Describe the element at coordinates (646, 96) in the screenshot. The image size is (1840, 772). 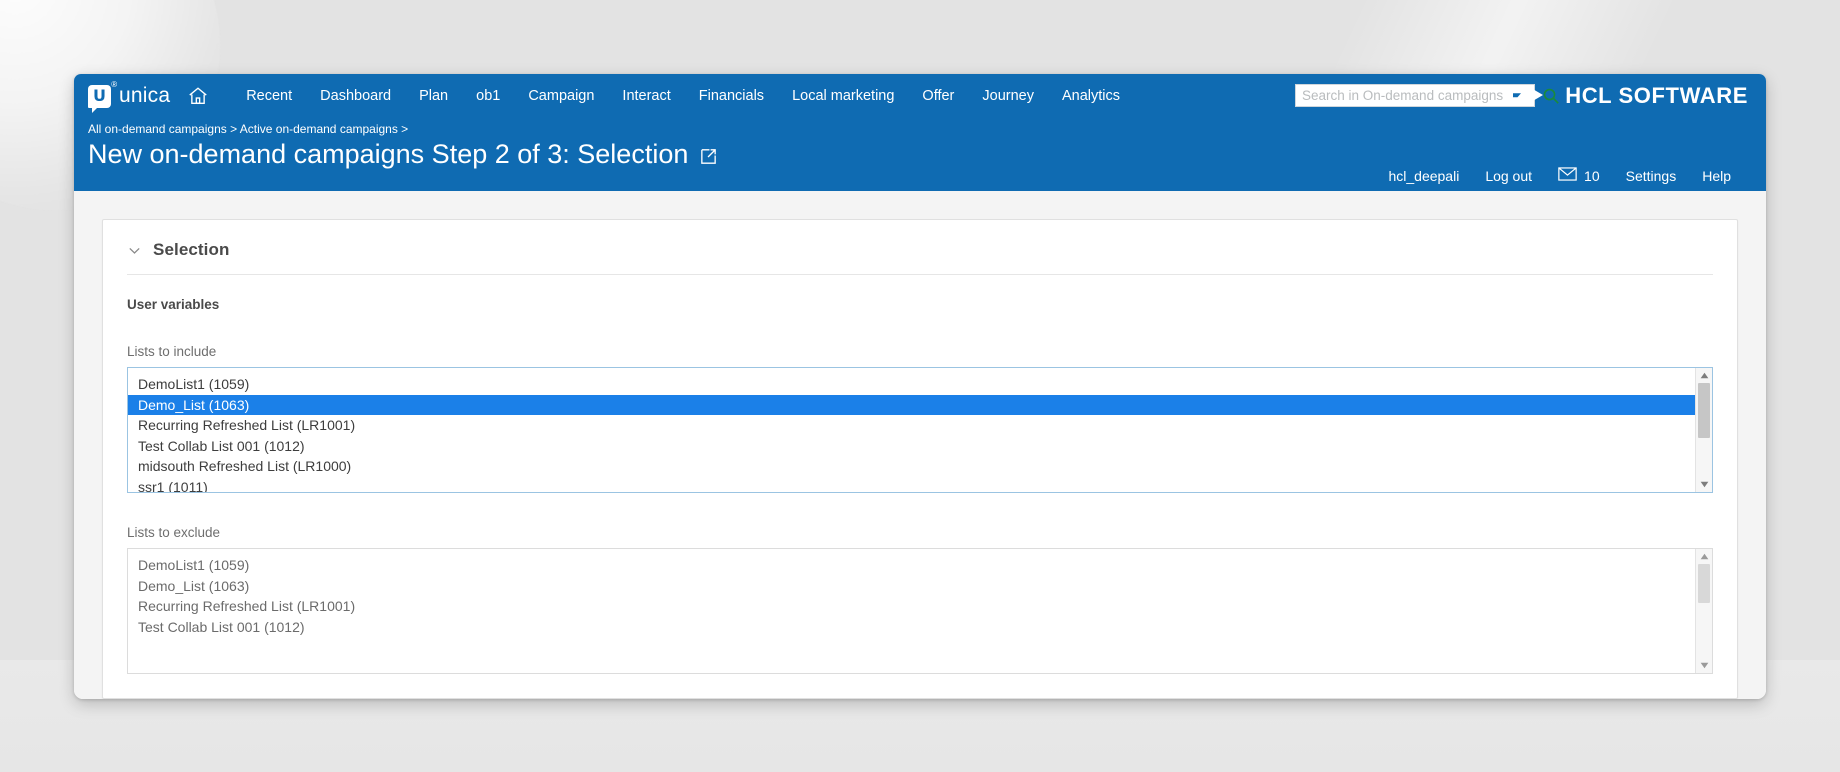
I see `nav-item-interact: Interact` at that location.